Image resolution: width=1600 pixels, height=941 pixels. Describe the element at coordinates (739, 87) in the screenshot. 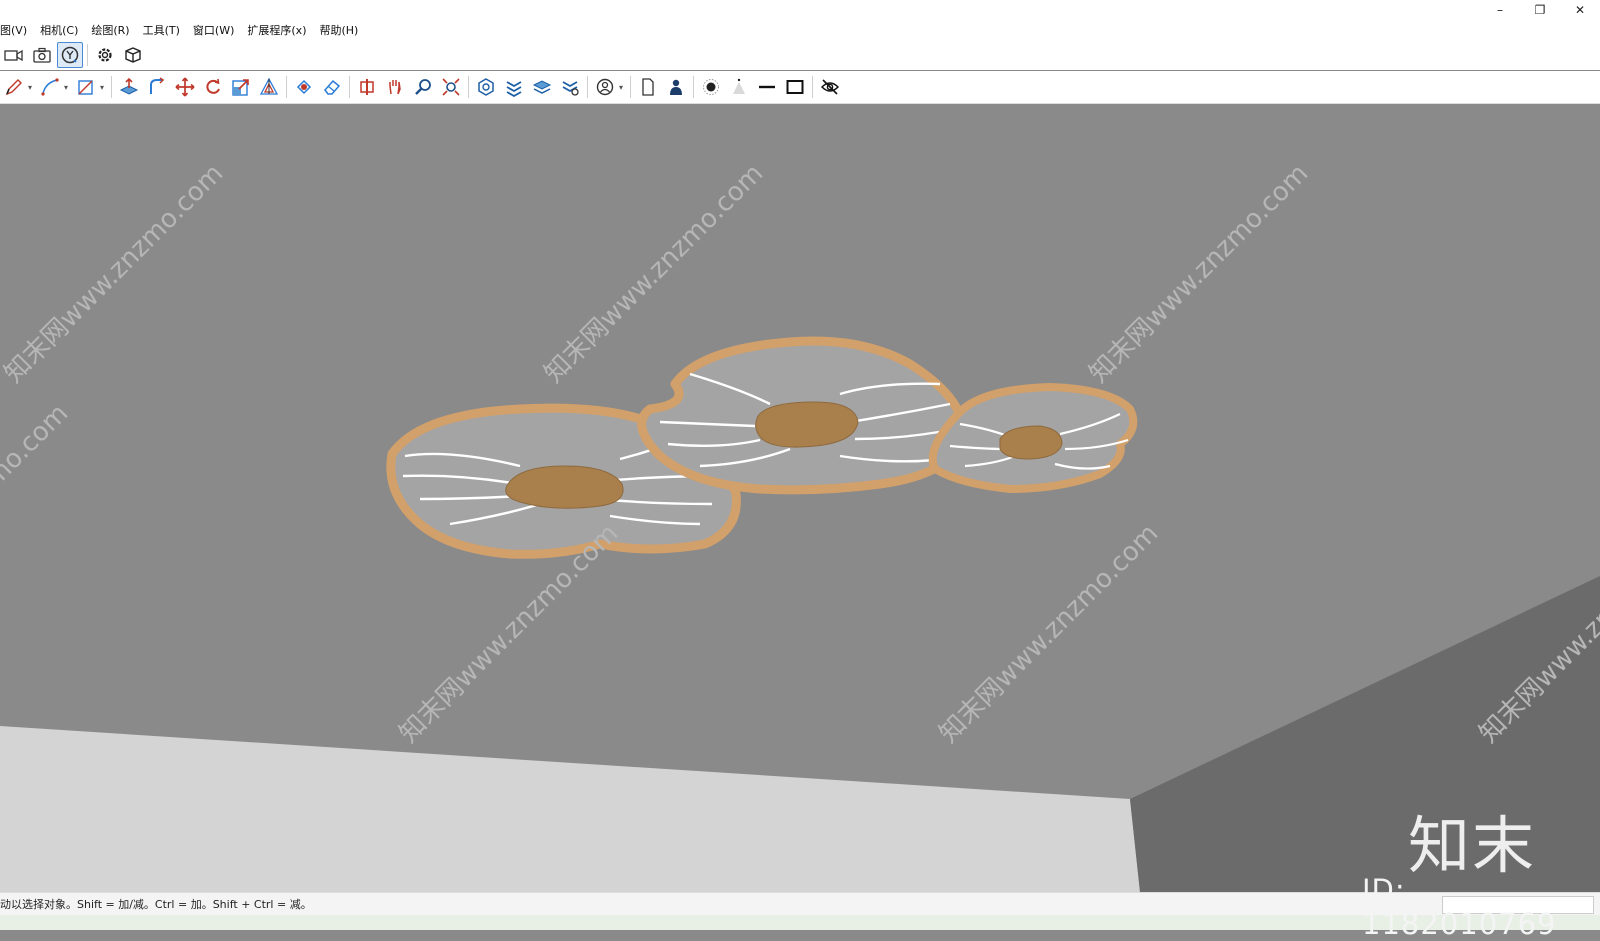

I see `cone-icon` at that location.